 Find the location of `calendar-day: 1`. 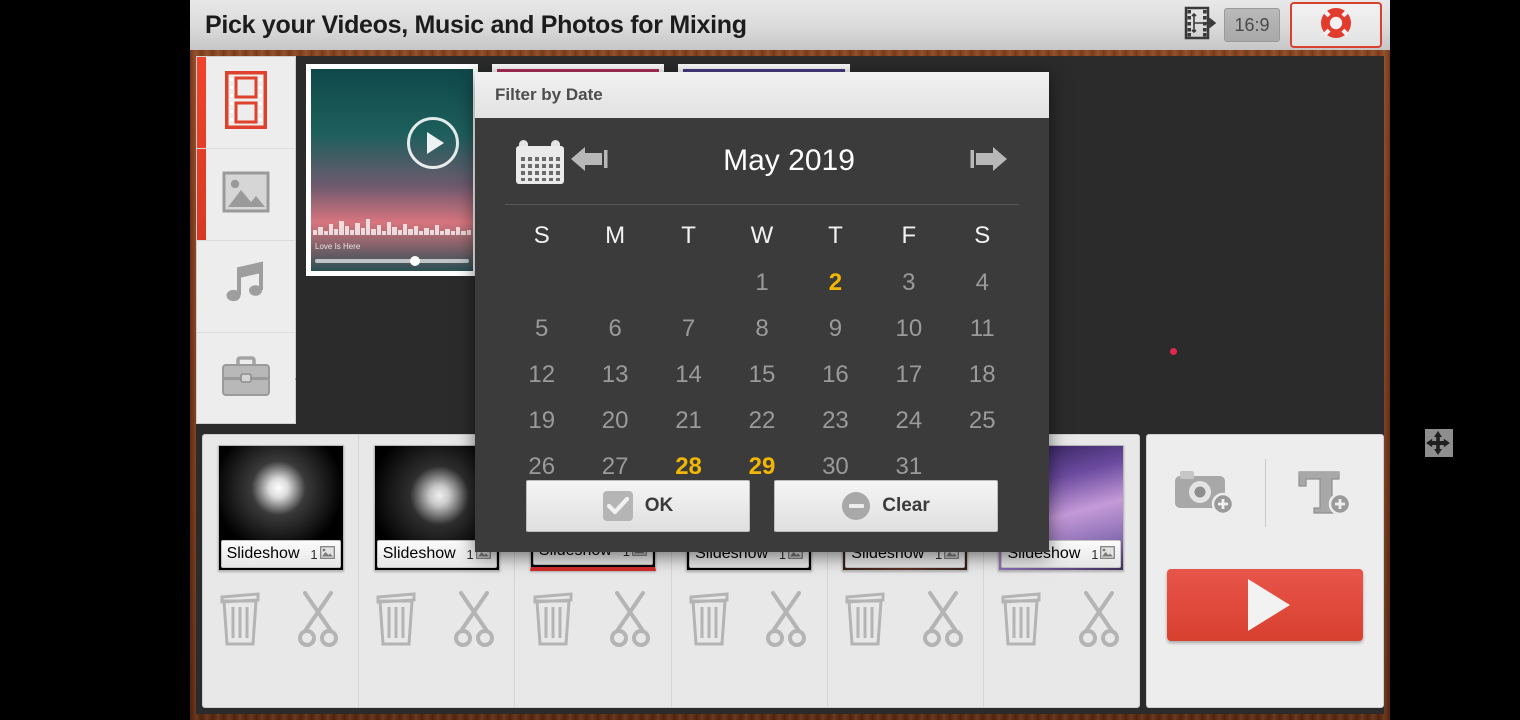

calendar-day: 1 is located at coordinates (761, 283).